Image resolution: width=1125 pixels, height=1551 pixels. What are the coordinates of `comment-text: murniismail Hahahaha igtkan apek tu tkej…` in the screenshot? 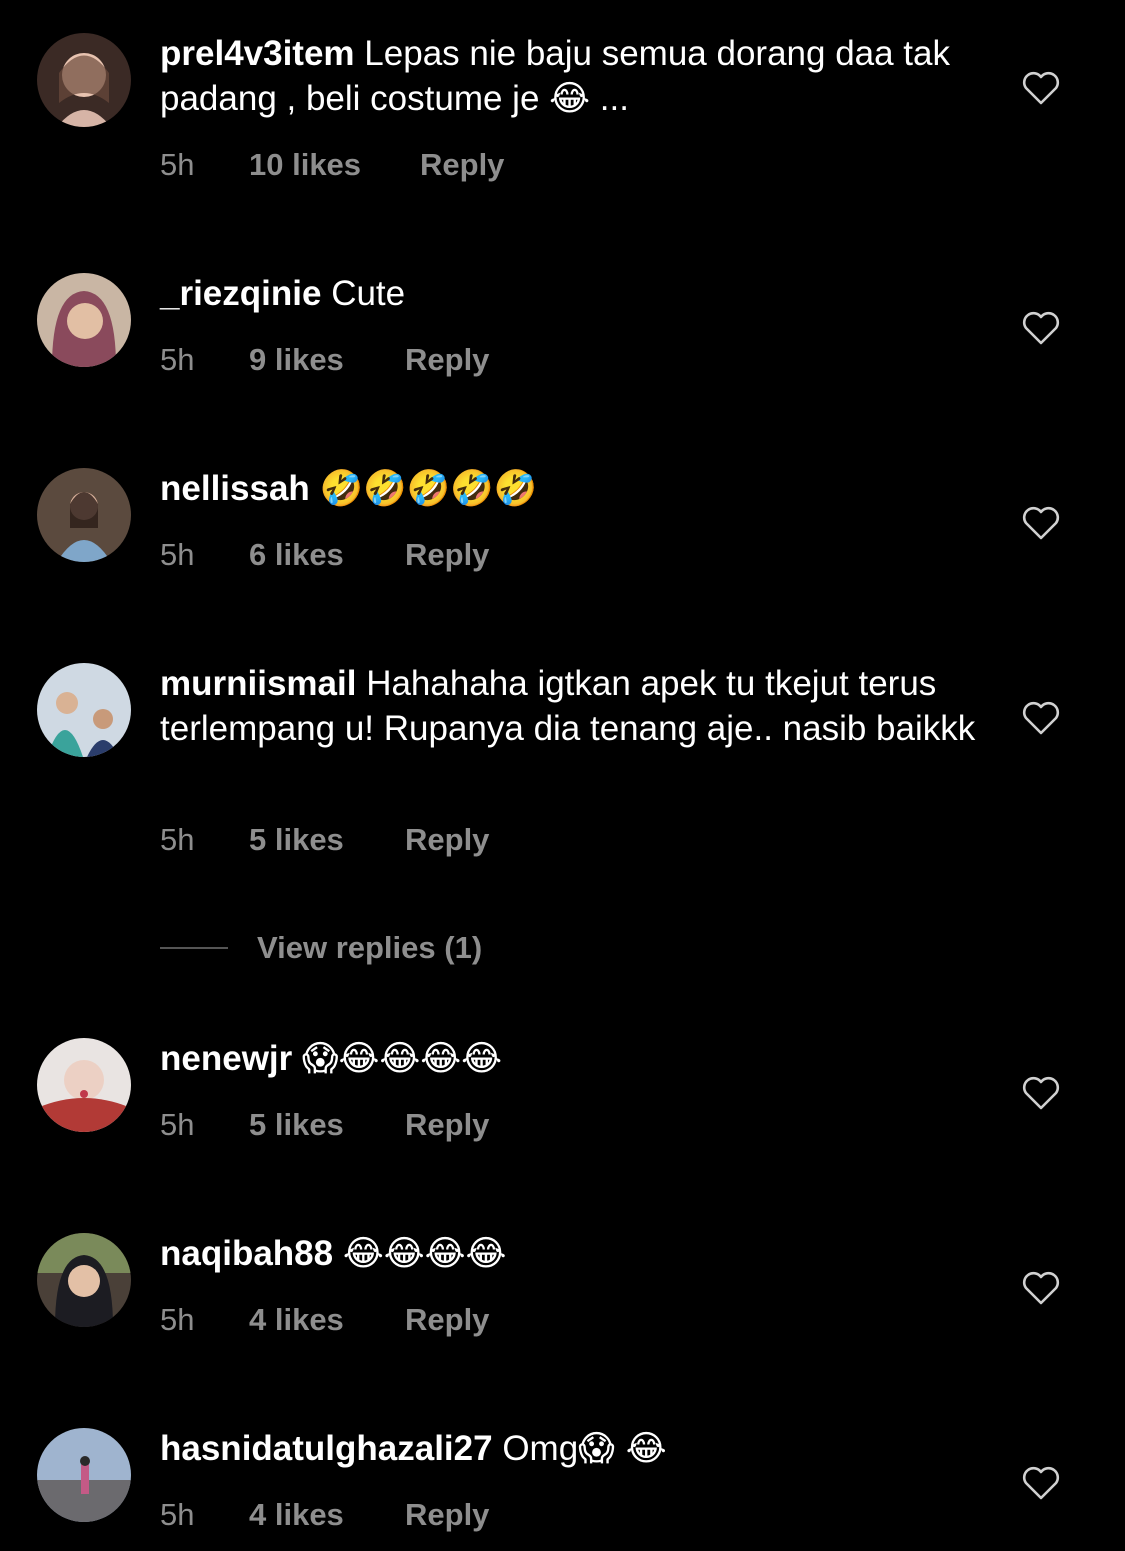 It's located at (570, 706).